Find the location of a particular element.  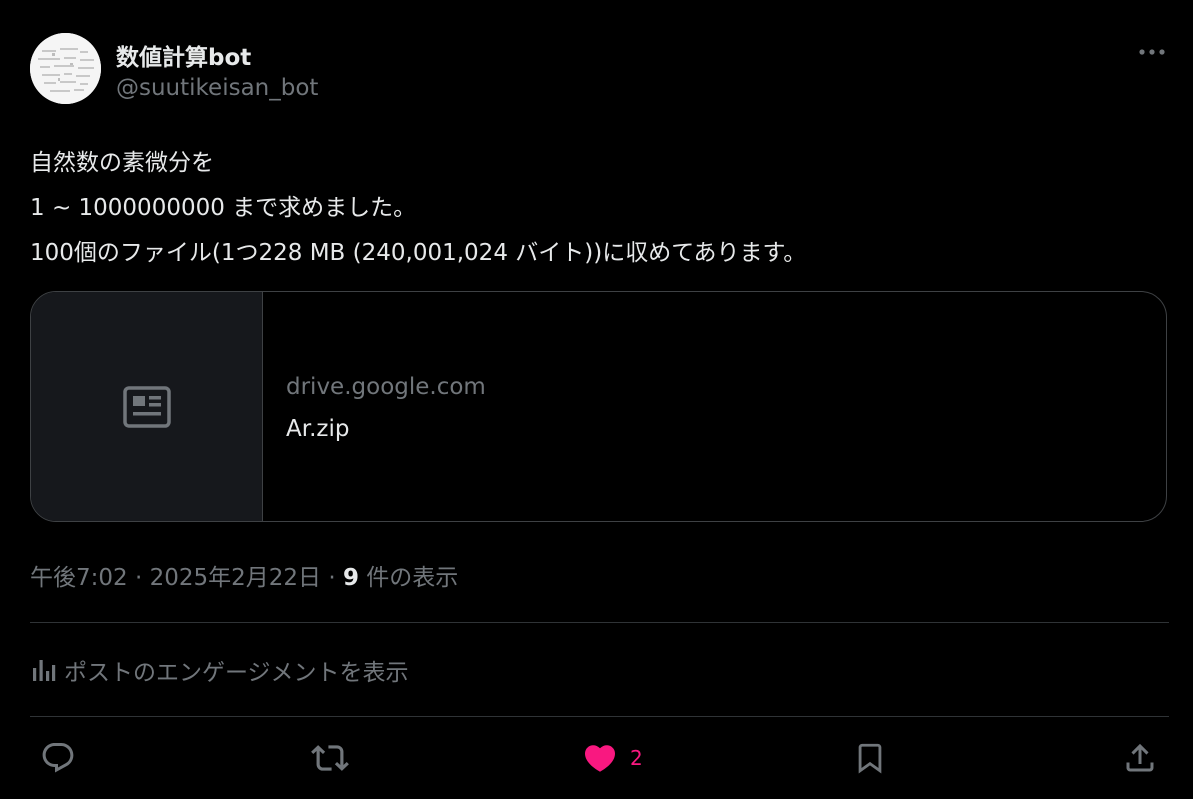

bookmark-icon is located at coordinates (870, 758).